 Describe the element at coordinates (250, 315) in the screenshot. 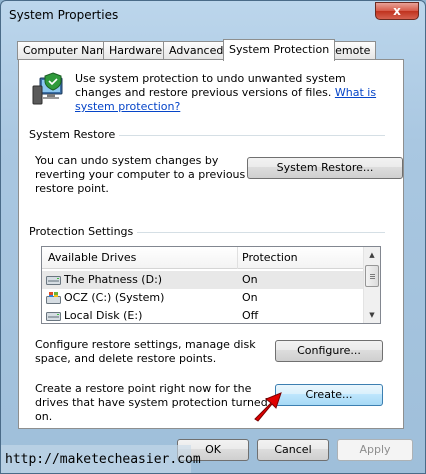

I see `drive-protection: Off` at that location.